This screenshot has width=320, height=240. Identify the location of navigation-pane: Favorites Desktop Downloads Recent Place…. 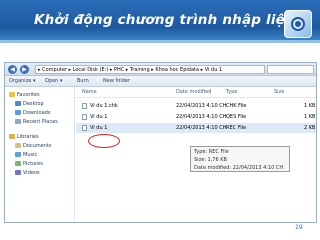
(40, 154).